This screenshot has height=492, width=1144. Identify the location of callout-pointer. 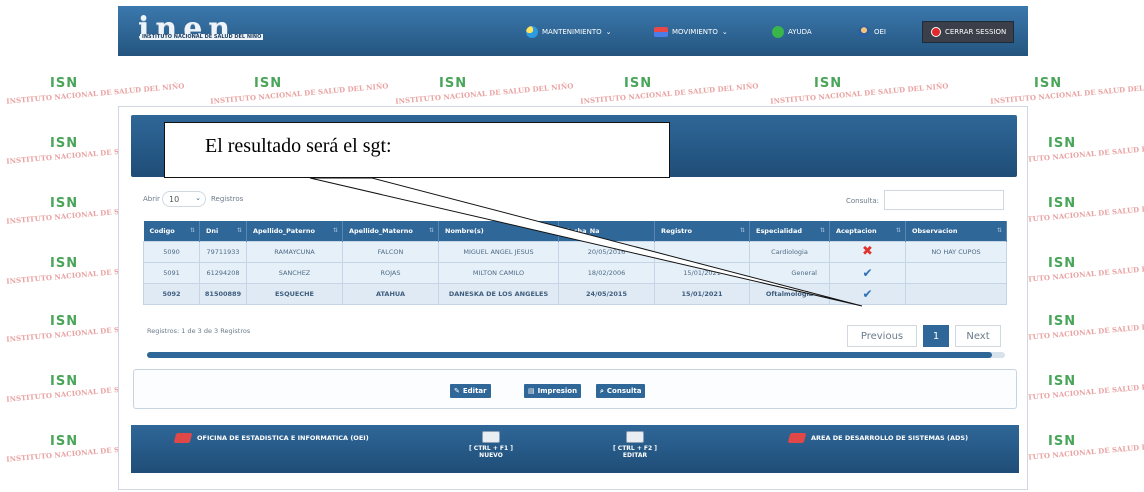
(586, 242).